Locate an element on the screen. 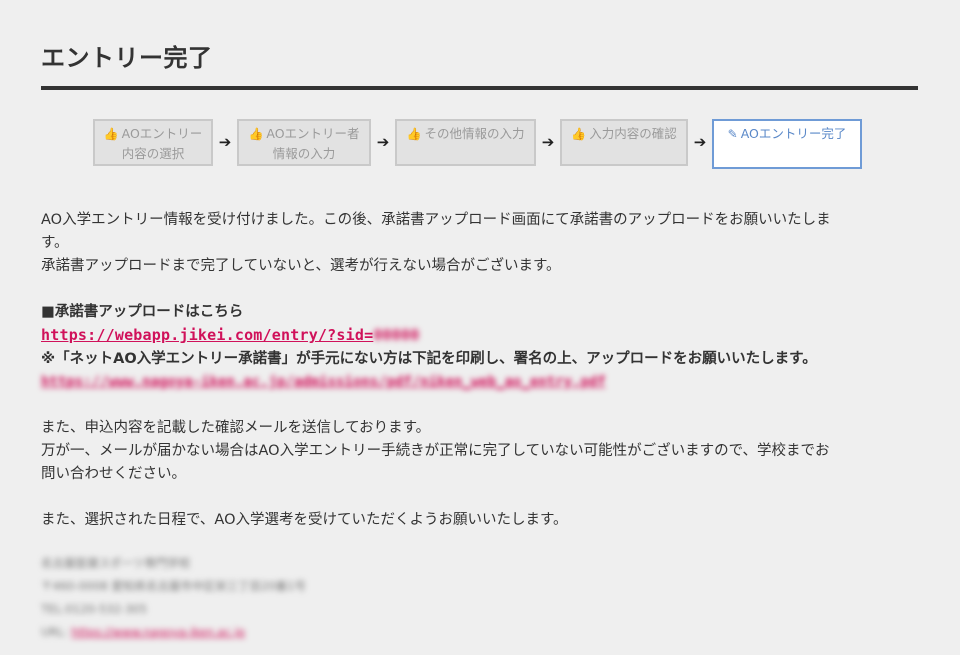  step-other-info: 👍 その他情報の入力 is located at coordinates (465, 142).